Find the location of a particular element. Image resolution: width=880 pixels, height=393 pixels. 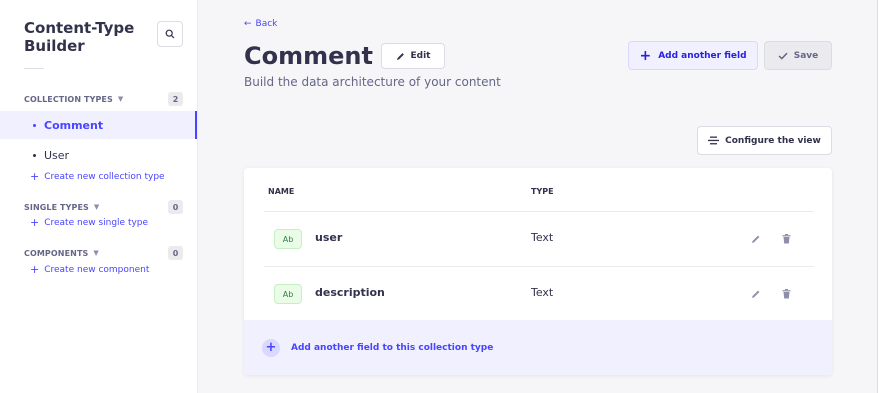

column-header-type: TYPE is located at coordinates (542, 191).